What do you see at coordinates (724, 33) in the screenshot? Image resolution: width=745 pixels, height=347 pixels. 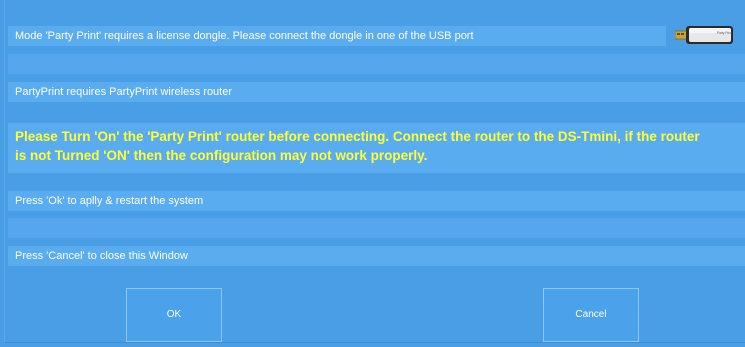 I see `svg-text: Party Print` at bounding box center [724, 33].